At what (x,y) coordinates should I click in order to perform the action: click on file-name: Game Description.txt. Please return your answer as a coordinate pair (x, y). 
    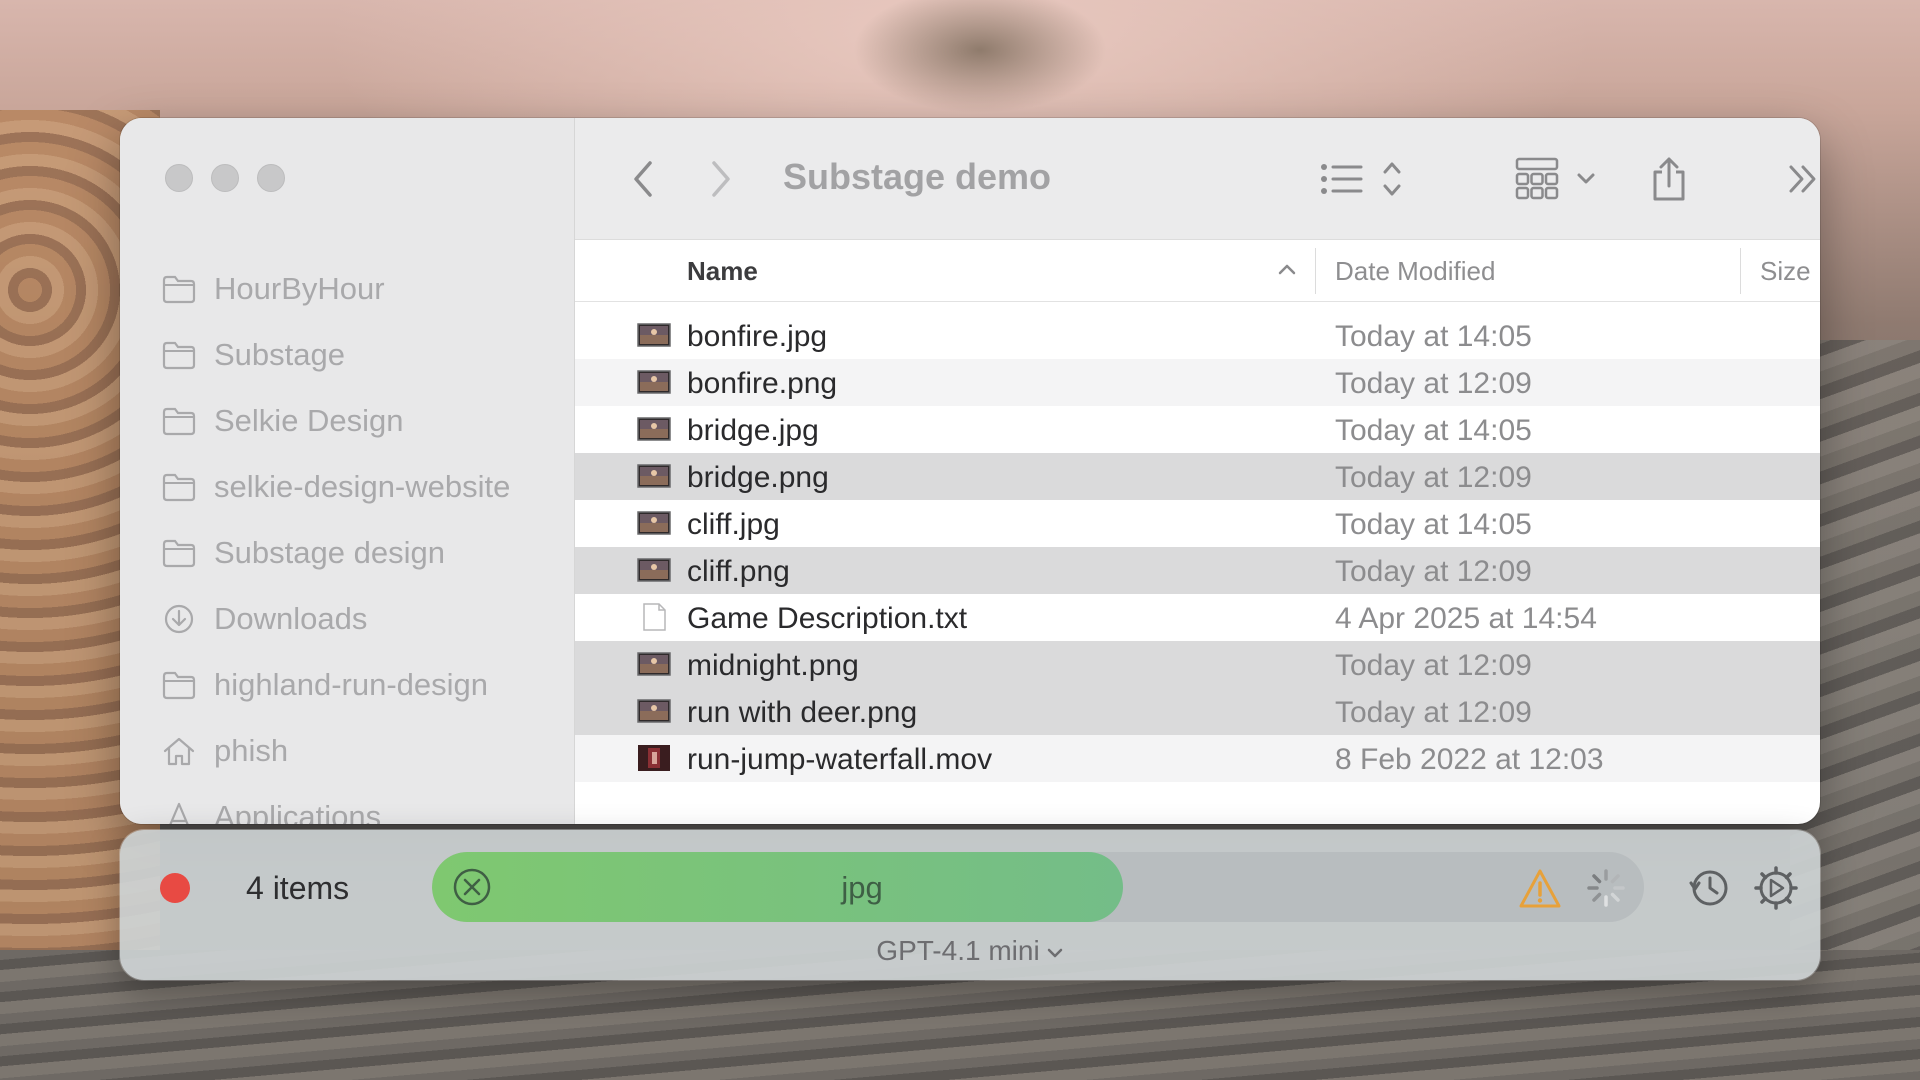
    Looking at the image, I should click on (827, 618).